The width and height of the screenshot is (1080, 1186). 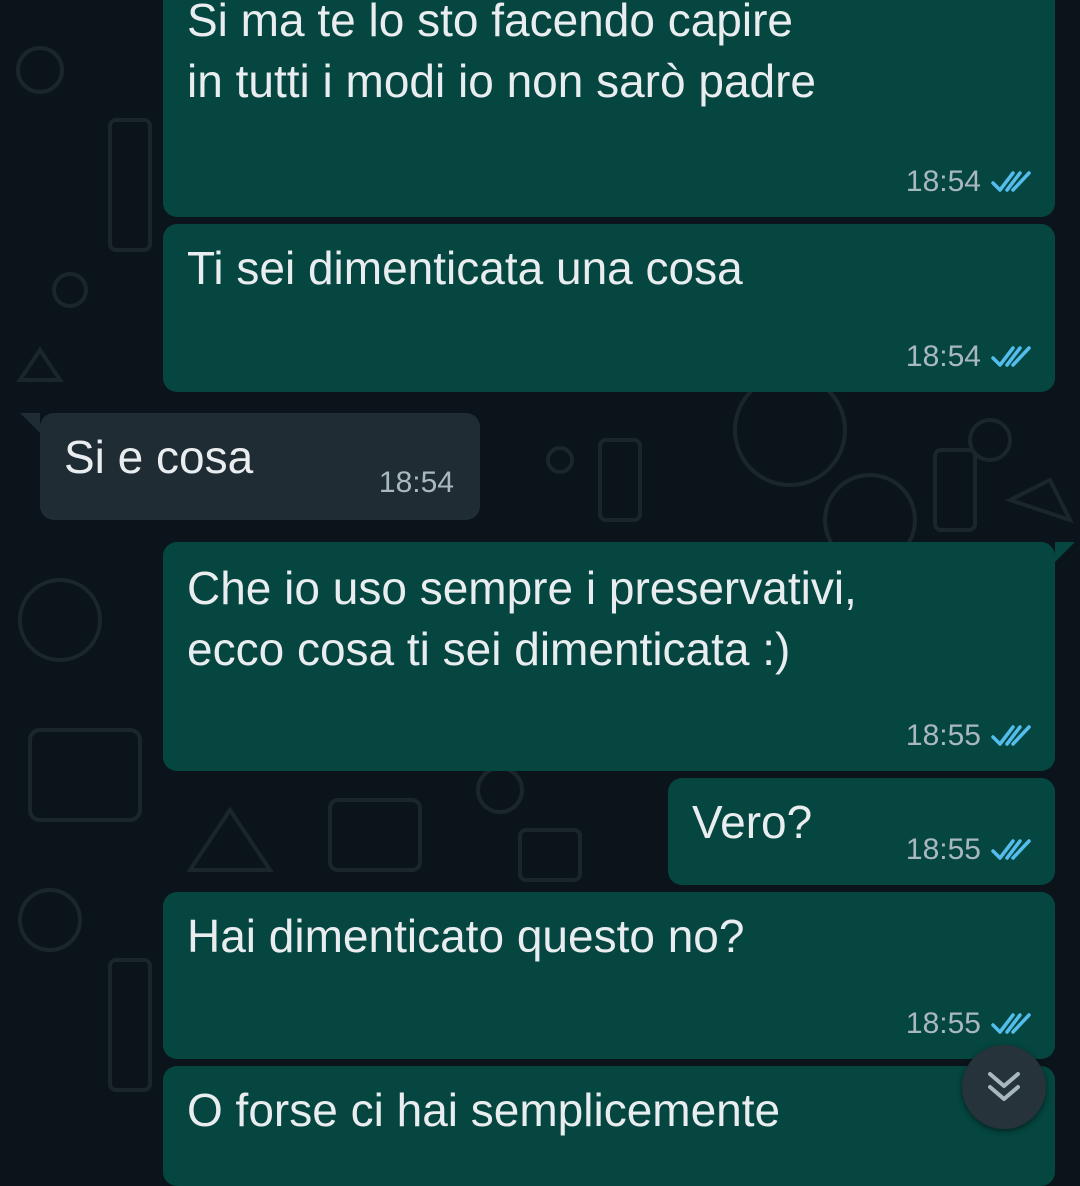 I want to click on message-text: O forse ci hai semplicemente, so click(x=484, y=1110).